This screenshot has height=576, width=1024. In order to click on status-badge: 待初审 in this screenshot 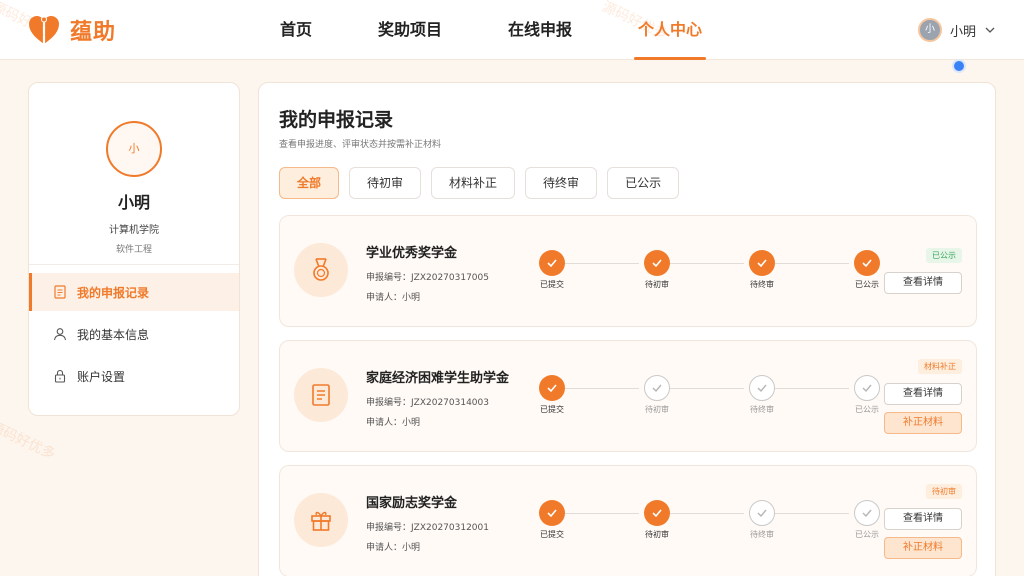, I will do `click(944, 491)`.